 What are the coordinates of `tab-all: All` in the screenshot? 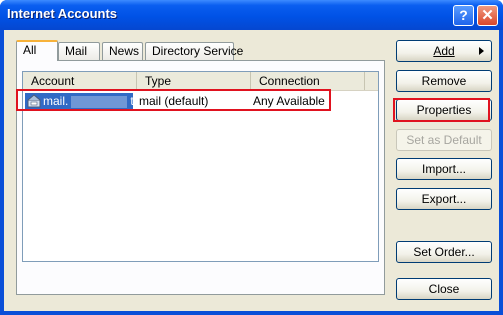 It's located at (37, 50).